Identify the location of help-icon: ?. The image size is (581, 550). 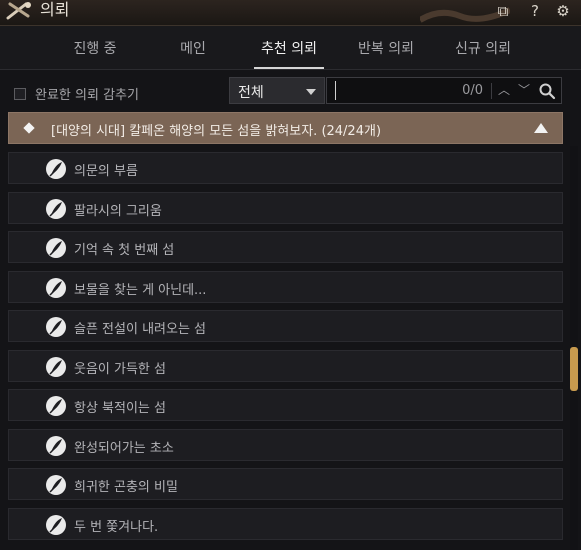
(535, 11).